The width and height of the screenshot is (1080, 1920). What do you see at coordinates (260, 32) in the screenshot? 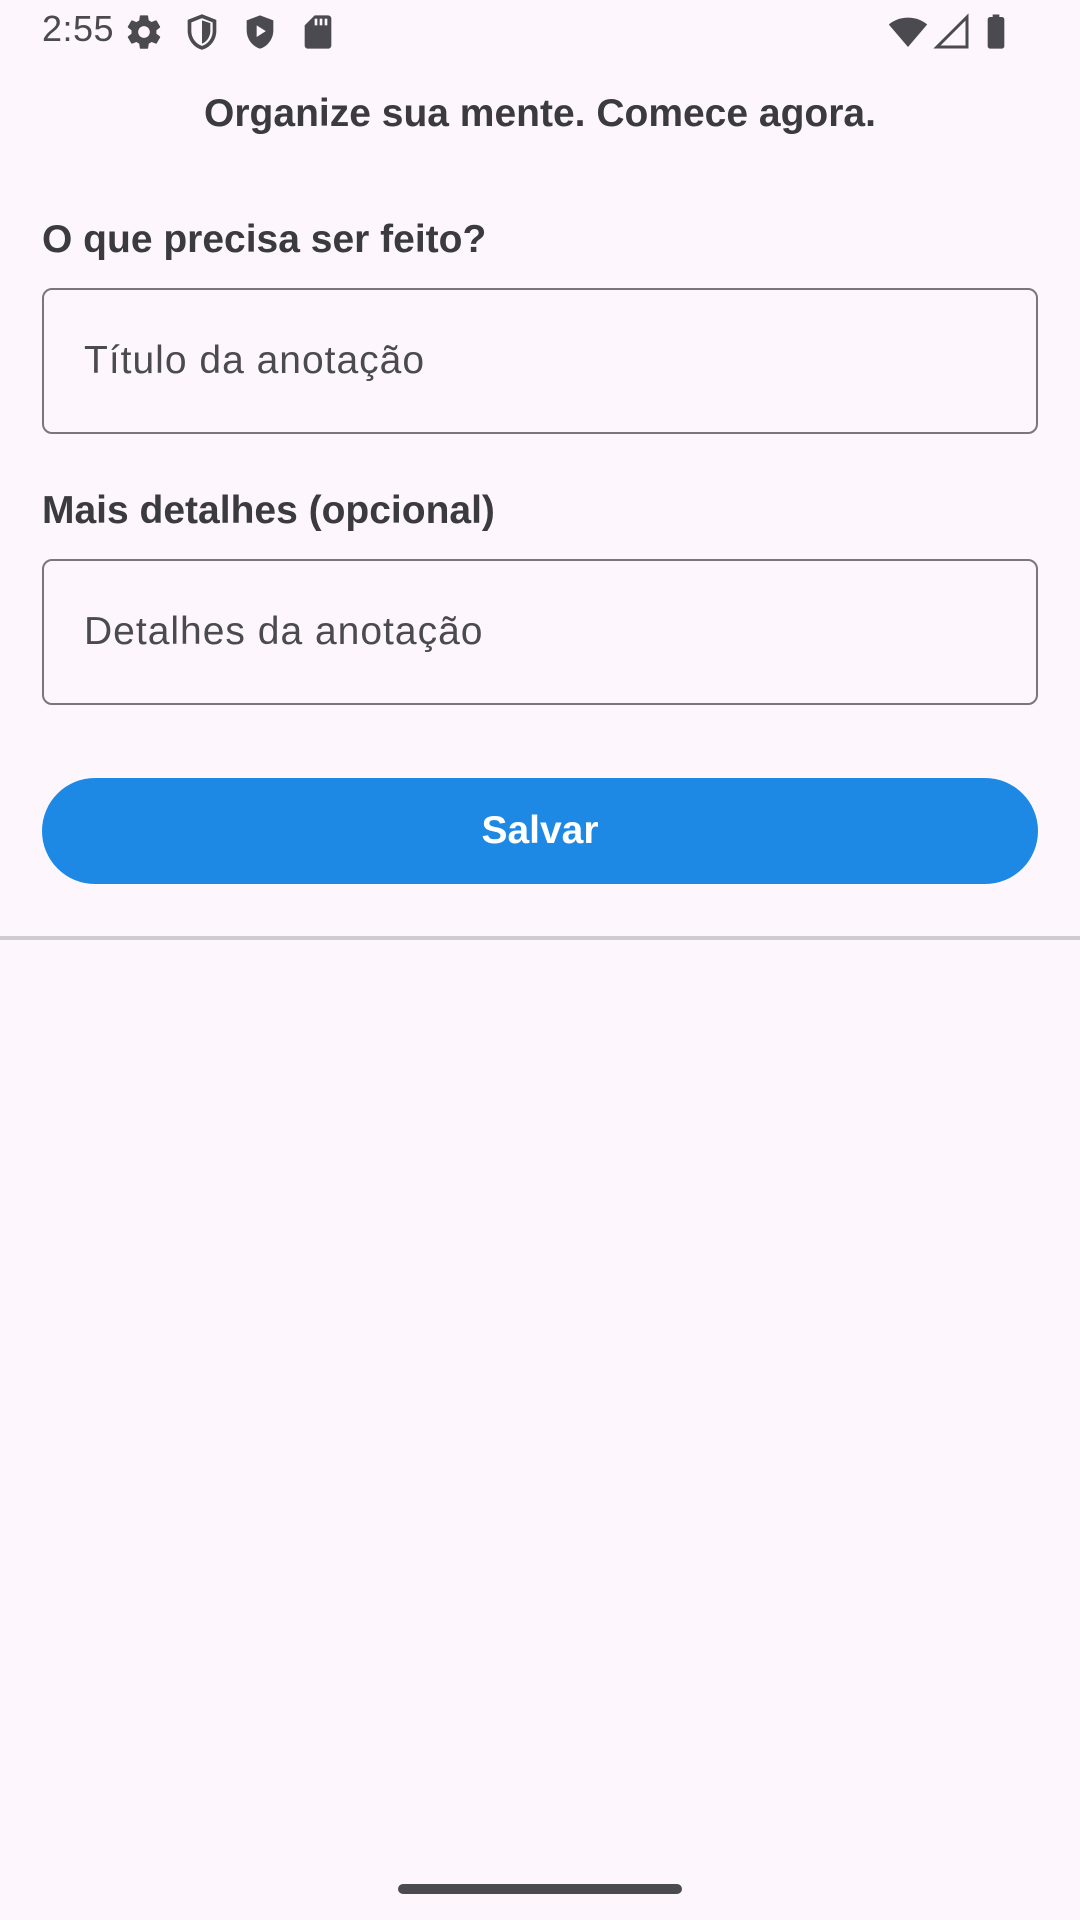
I see `play-protect-icon` at bounding box center [260, 32].